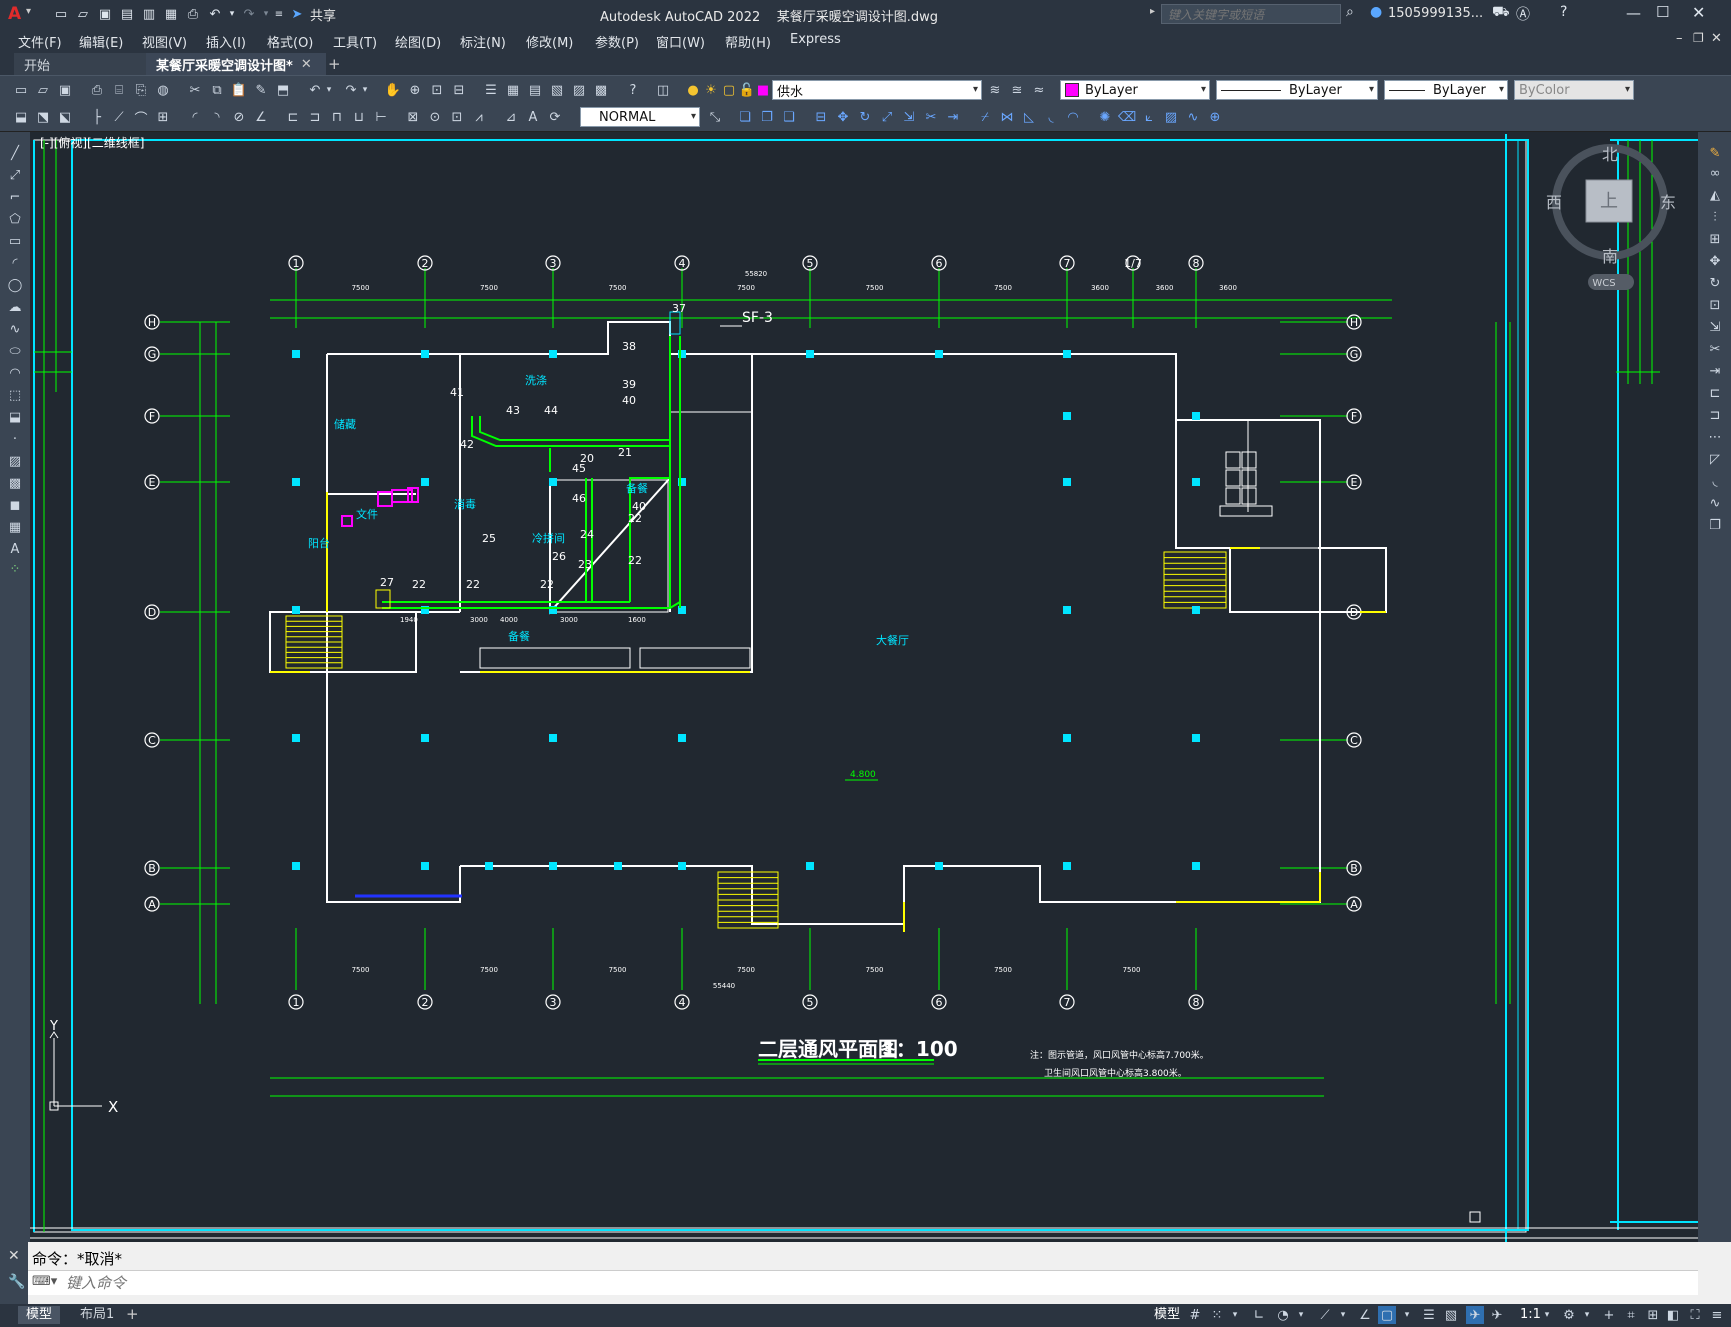 This screenshot has width=1731, height=1327. Describe the element at coordinates (355, 41) in the screenshot. I see `menu-tools: 工具(T)` at that location.